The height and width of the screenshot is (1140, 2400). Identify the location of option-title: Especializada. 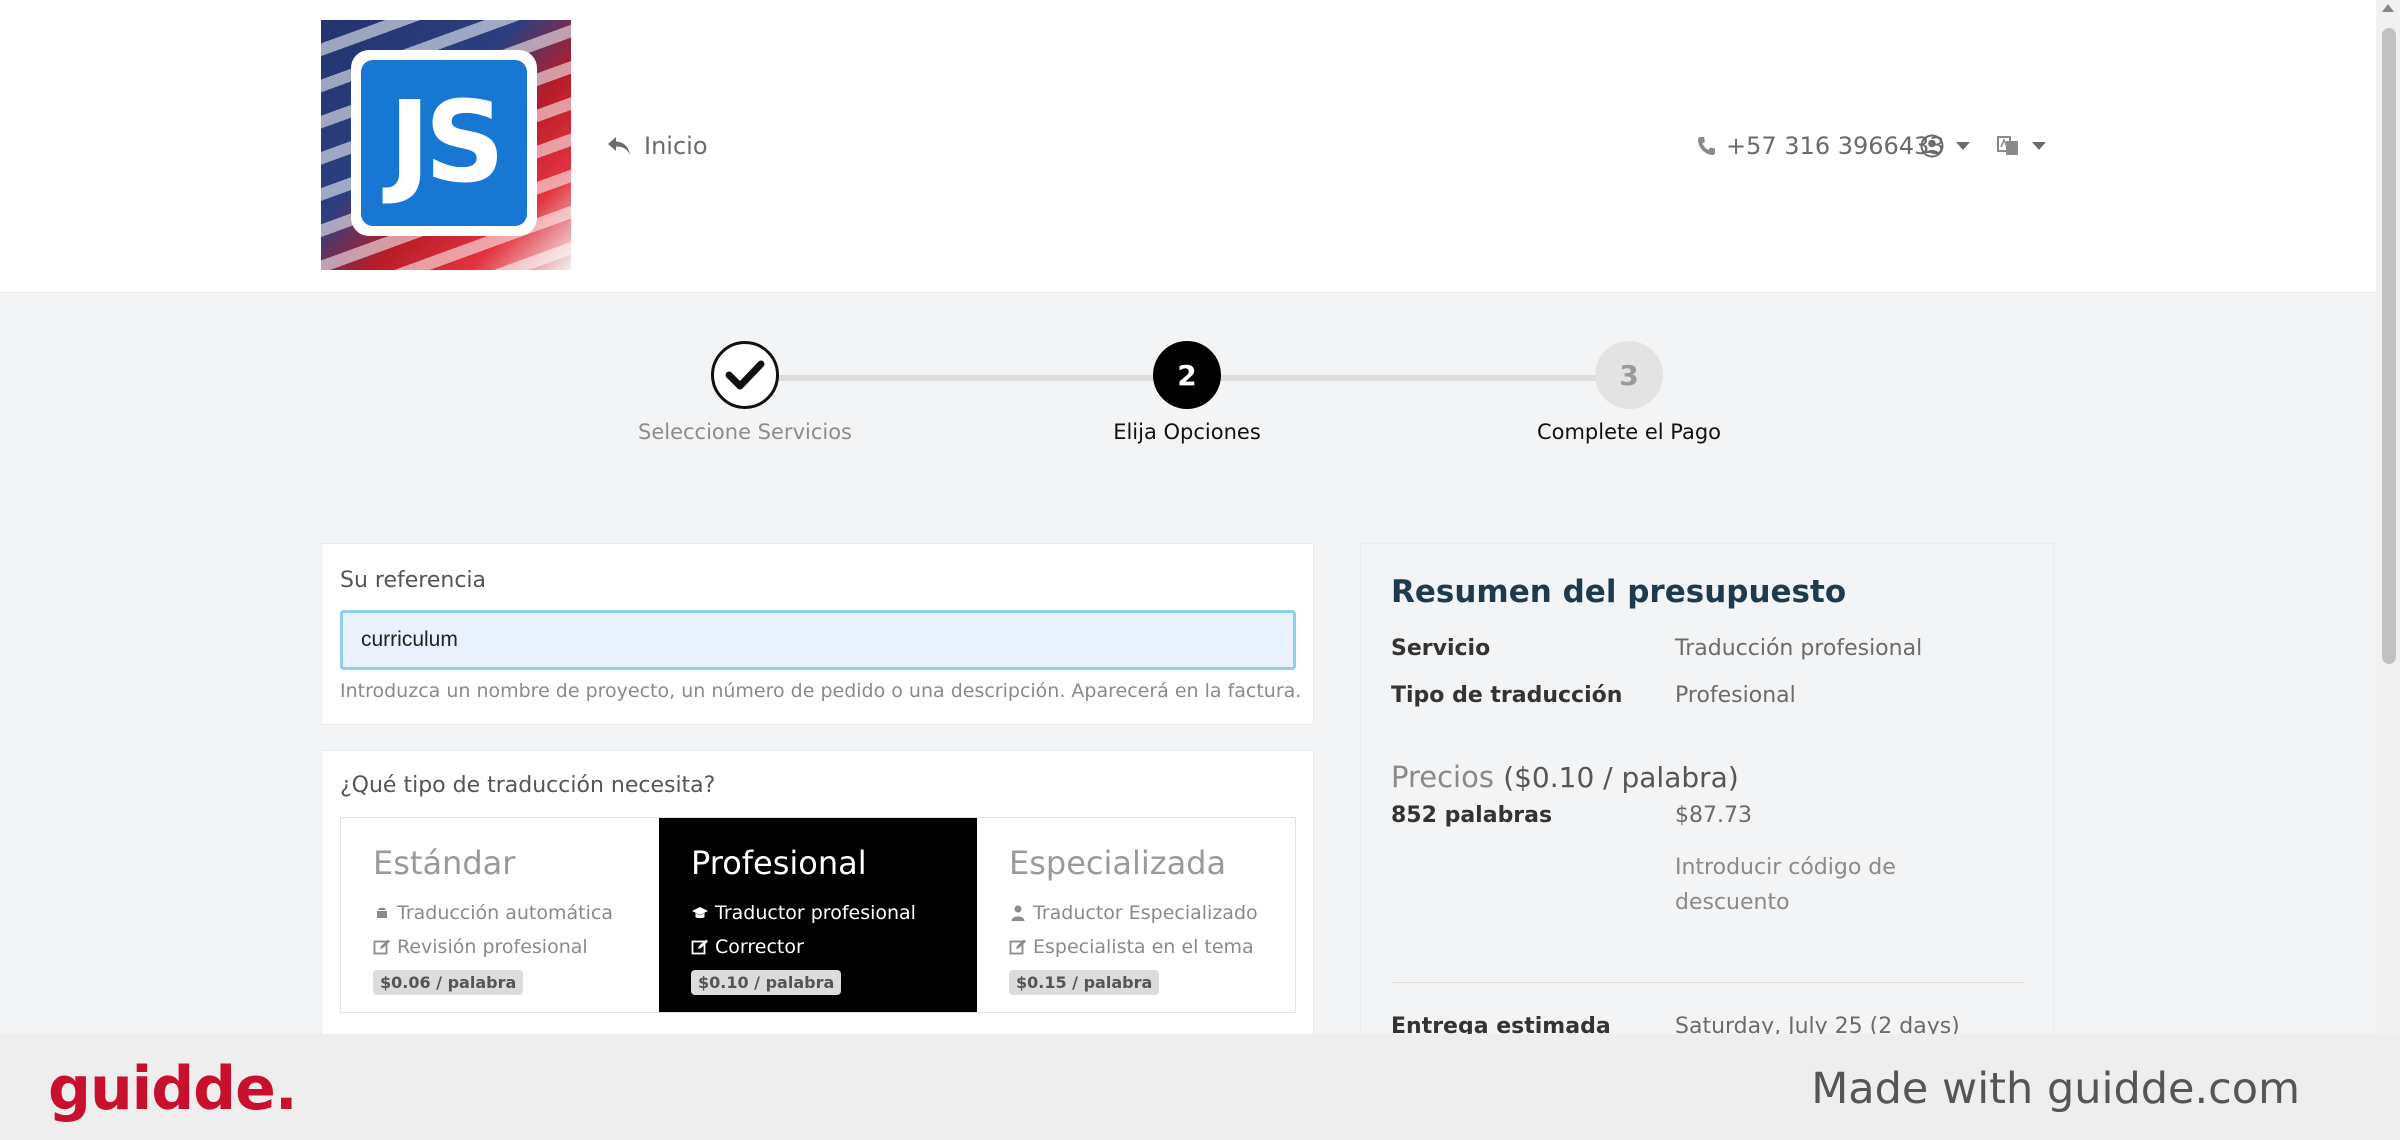
(1118, 863).